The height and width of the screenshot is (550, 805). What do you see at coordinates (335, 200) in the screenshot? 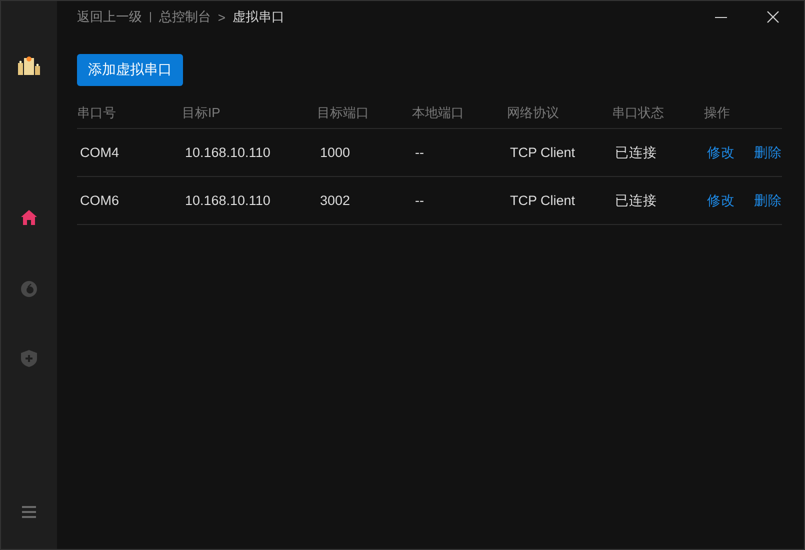
I see `table-cell-text: 3002` at bounding box center [335, 200].